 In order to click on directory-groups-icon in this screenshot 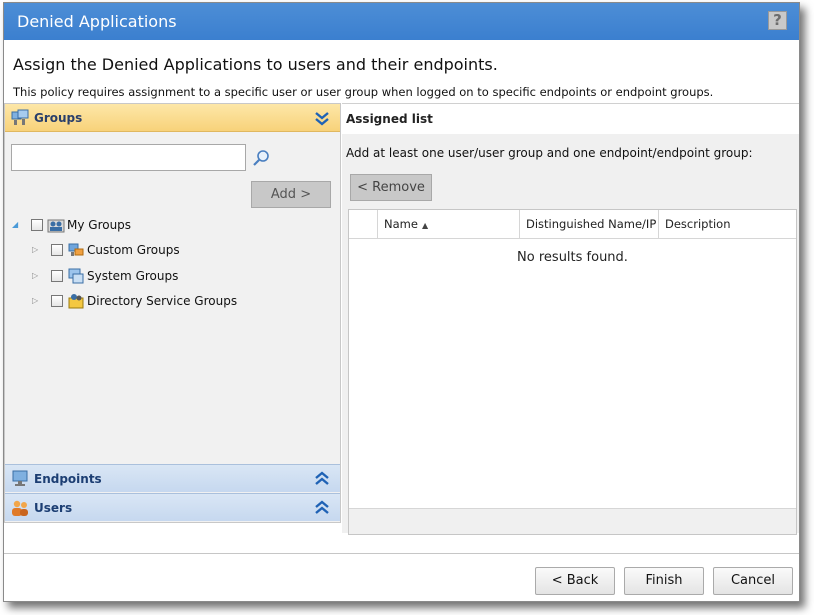, I will do `click(76, 301)`.